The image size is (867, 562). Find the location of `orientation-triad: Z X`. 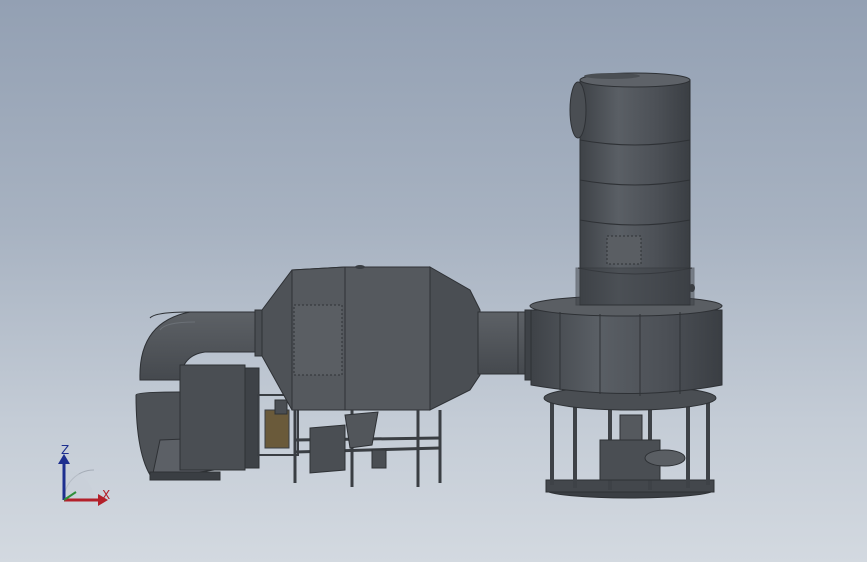

orientation-triad: Z X is located at coordinates (83, 472).